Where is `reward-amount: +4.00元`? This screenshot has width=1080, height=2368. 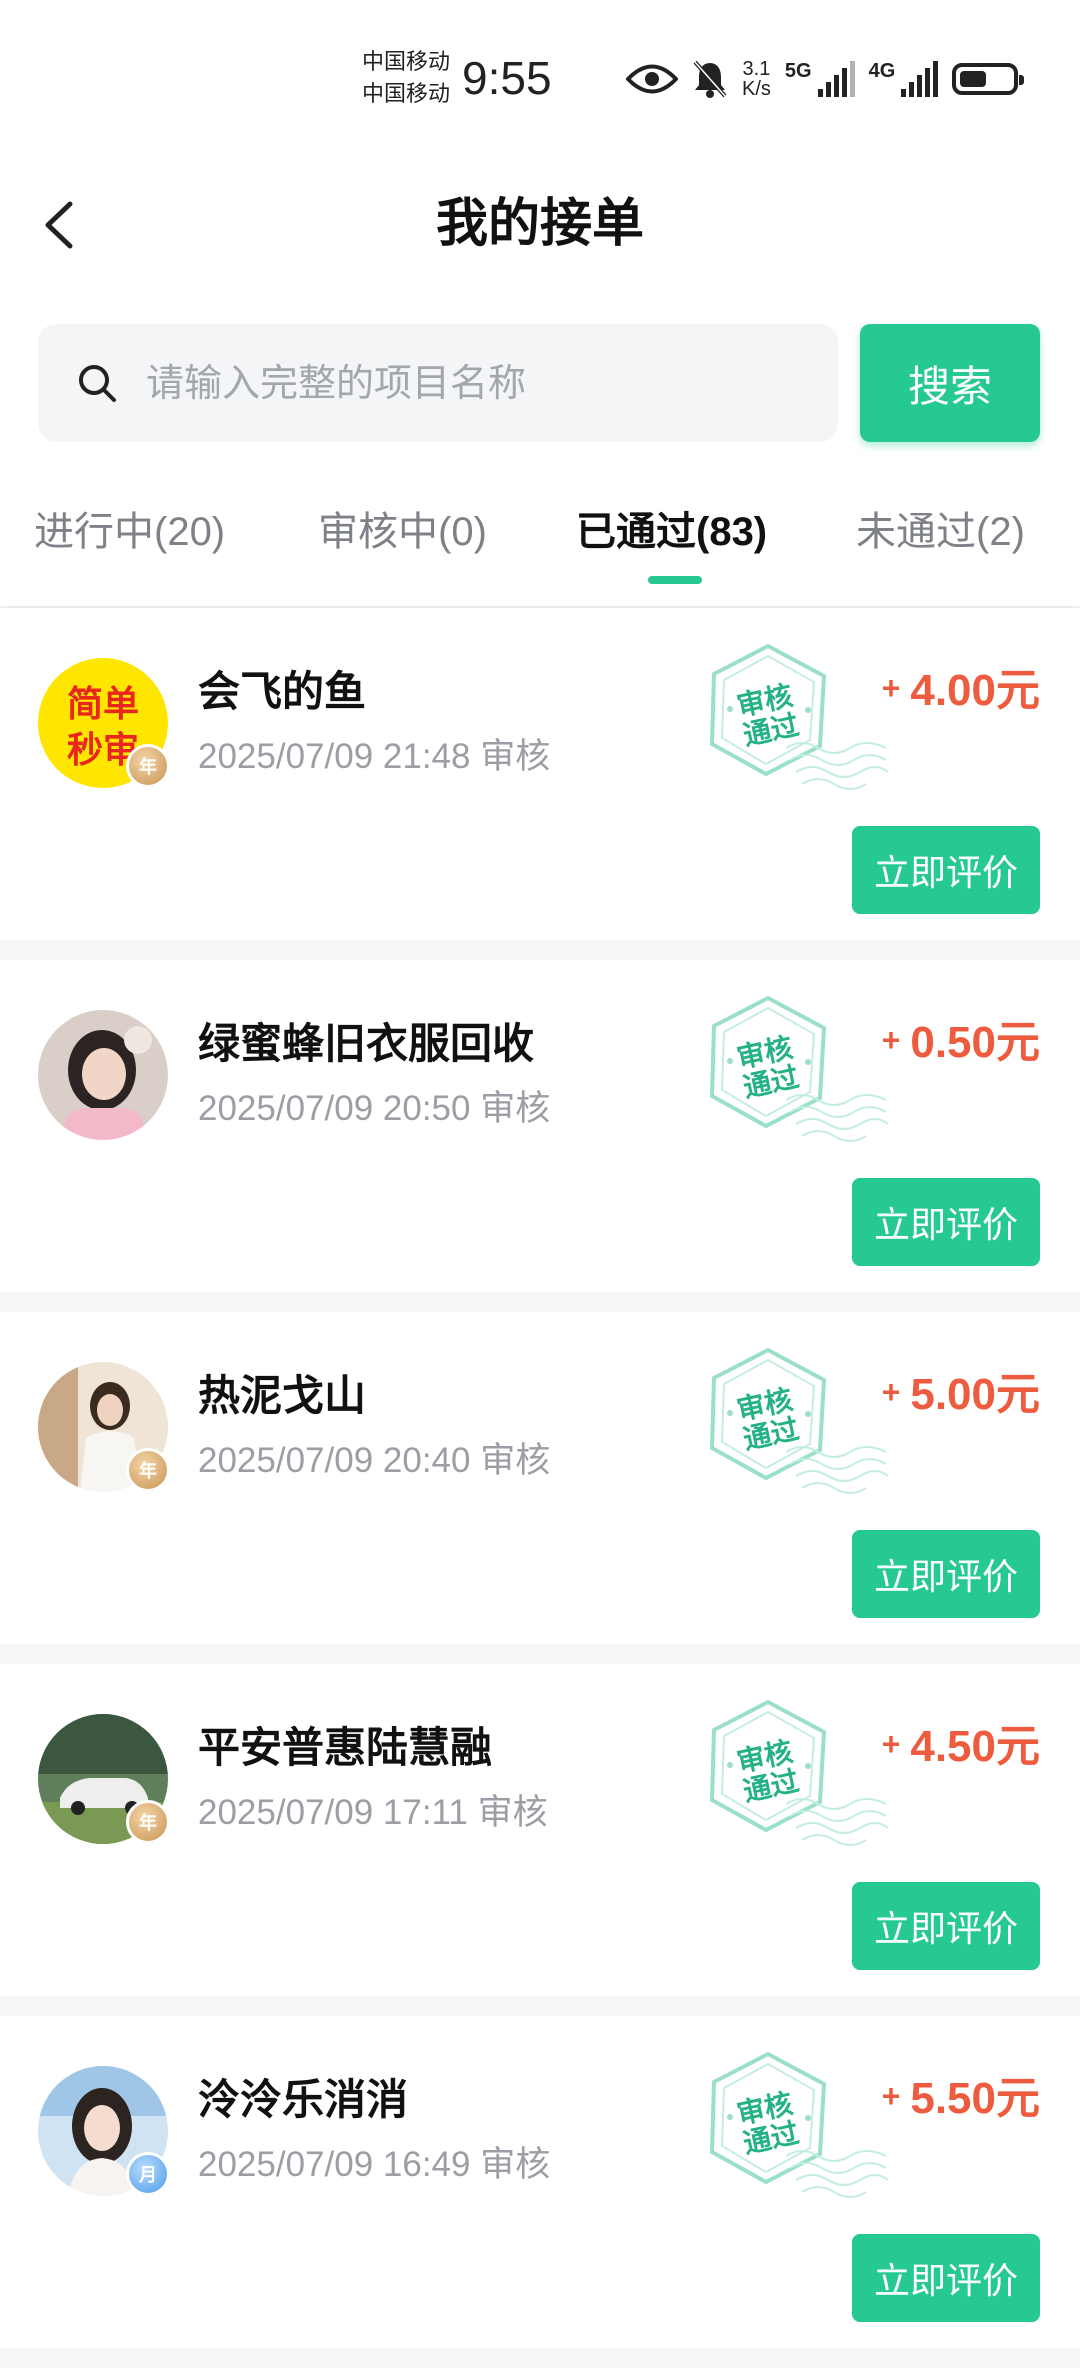 reward-amount: +4.00元 is located at coordinates (961, 689).